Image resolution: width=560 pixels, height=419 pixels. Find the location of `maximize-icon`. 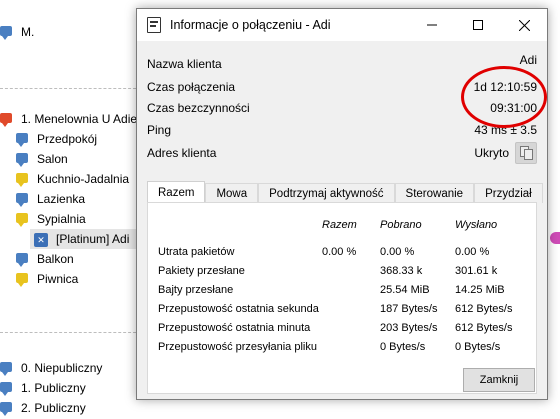

maximize-icon is located at coordinates (478, 25).